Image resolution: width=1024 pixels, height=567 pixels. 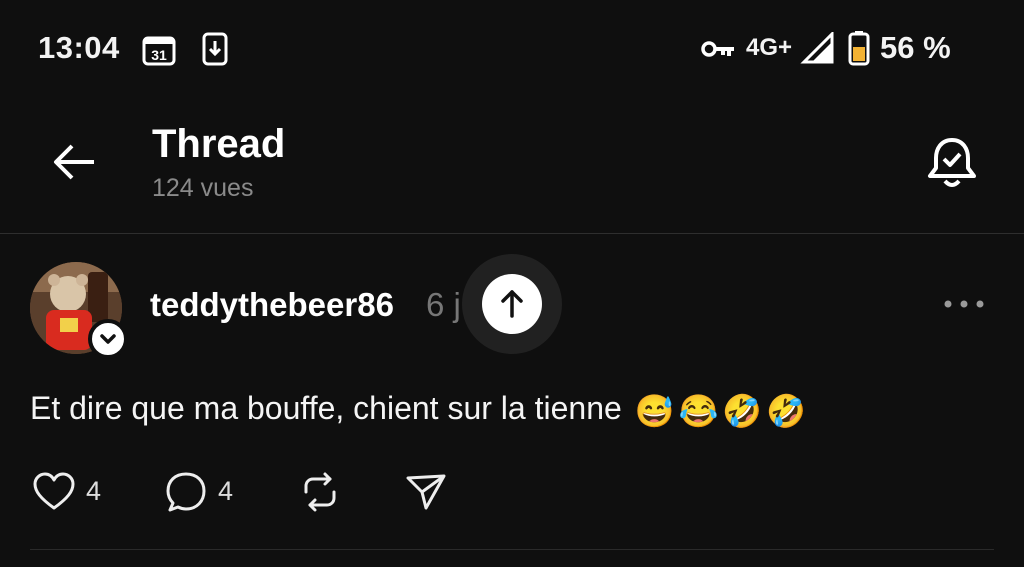 I want to click on calendar-day: 31, so click(x=159, y=55).